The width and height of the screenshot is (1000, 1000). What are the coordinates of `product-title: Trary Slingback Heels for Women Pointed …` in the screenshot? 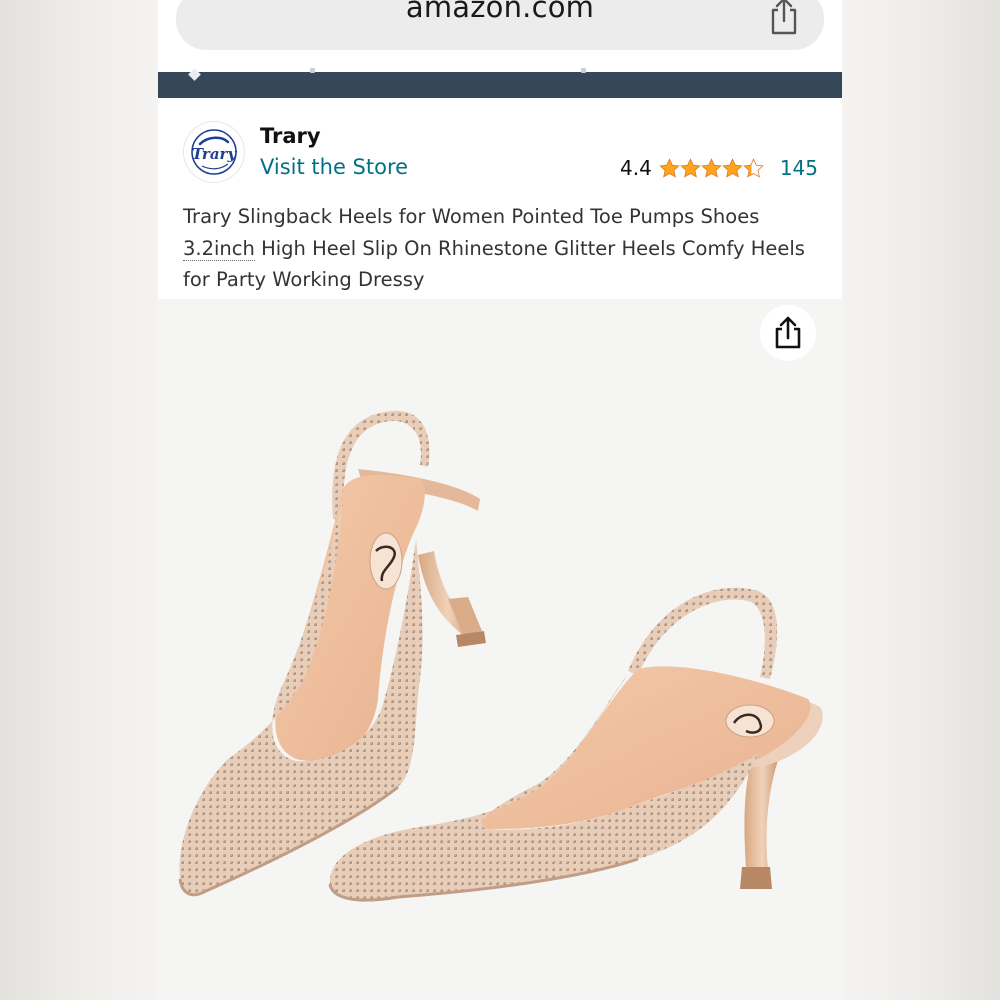 It's located at (503, 248).